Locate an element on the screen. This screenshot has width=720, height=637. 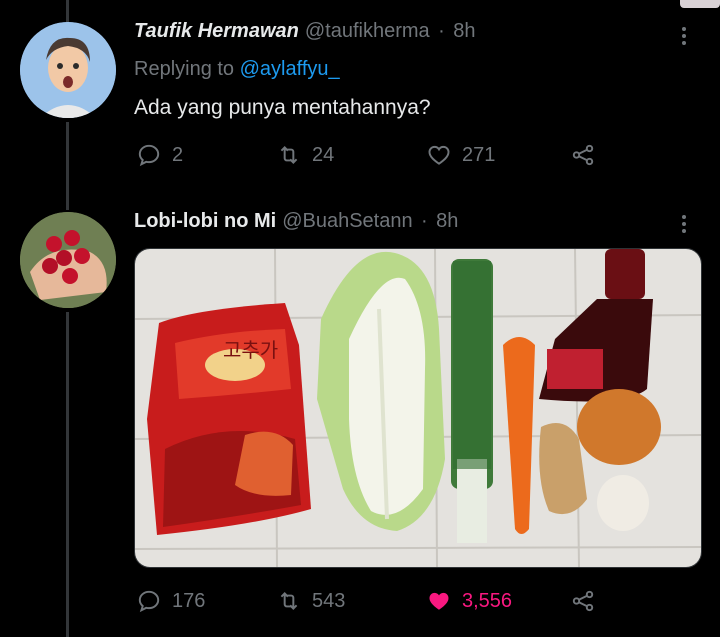
heart-icon is located at coordinates (439, 155).